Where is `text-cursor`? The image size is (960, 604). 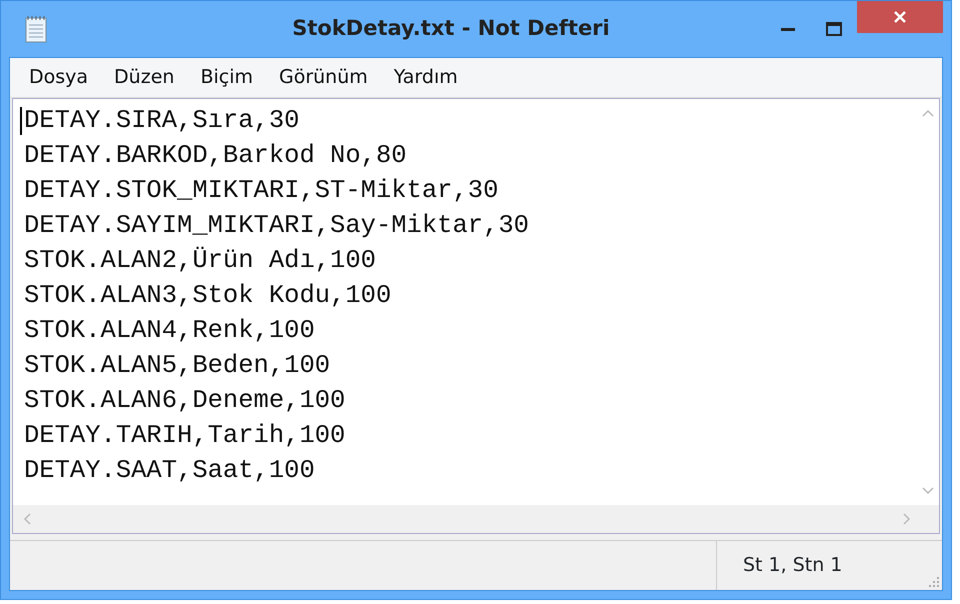 text-cursor is located at coordinates (21, 121).